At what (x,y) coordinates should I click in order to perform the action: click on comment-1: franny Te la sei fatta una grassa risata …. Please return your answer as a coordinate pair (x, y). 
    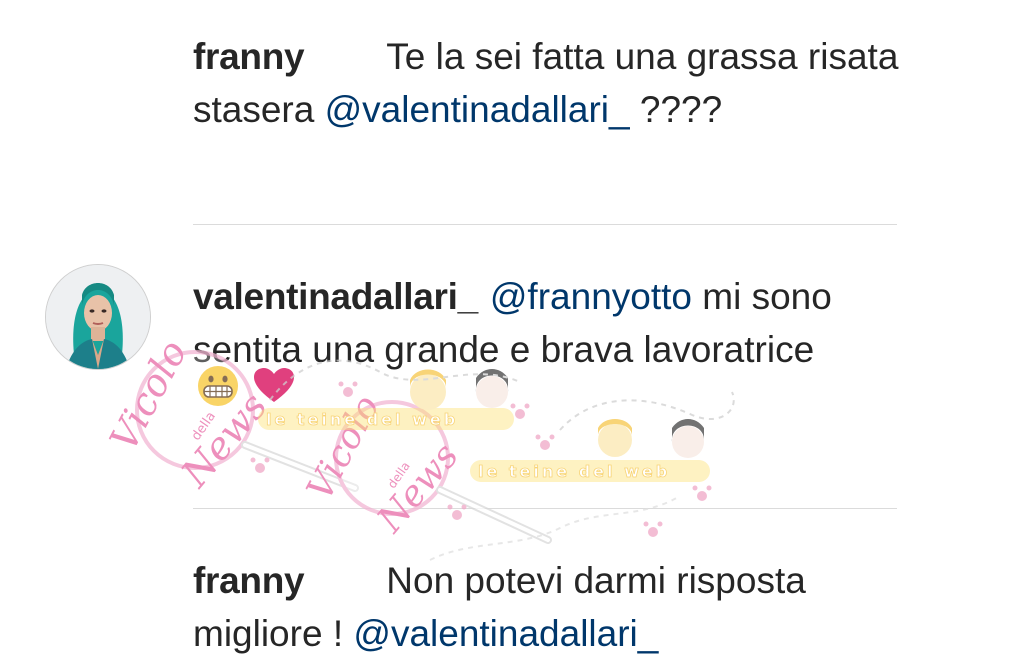
    Looking at the image, I should click on (553, 83).